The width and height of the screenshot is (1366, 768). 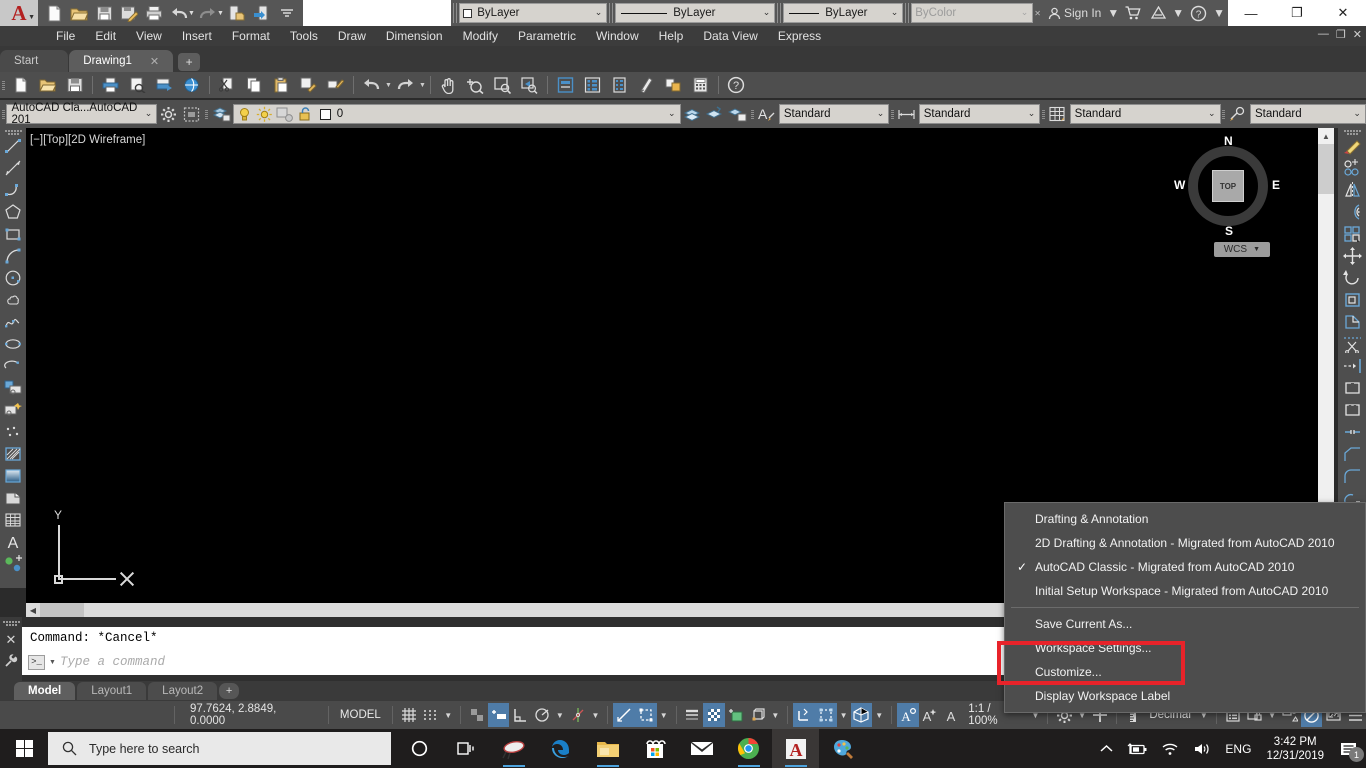 I want to click on annotation-scale-icon: A, so click(x=952, y=715).